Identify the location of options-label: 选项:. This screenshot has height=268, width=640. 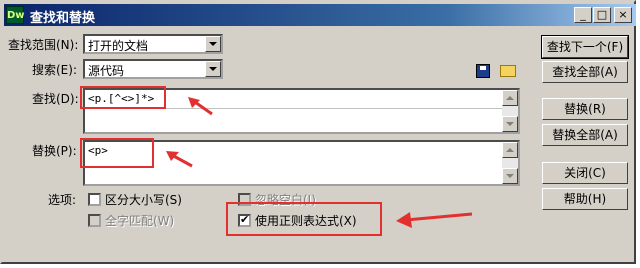
(62, 200).